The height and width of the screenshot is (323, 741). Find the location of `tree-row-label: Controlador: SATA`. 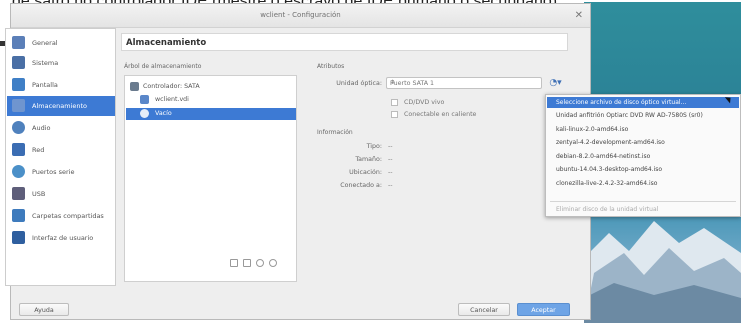

tree-row-label: Controlador: SATA is located at coordinates (171, 86).